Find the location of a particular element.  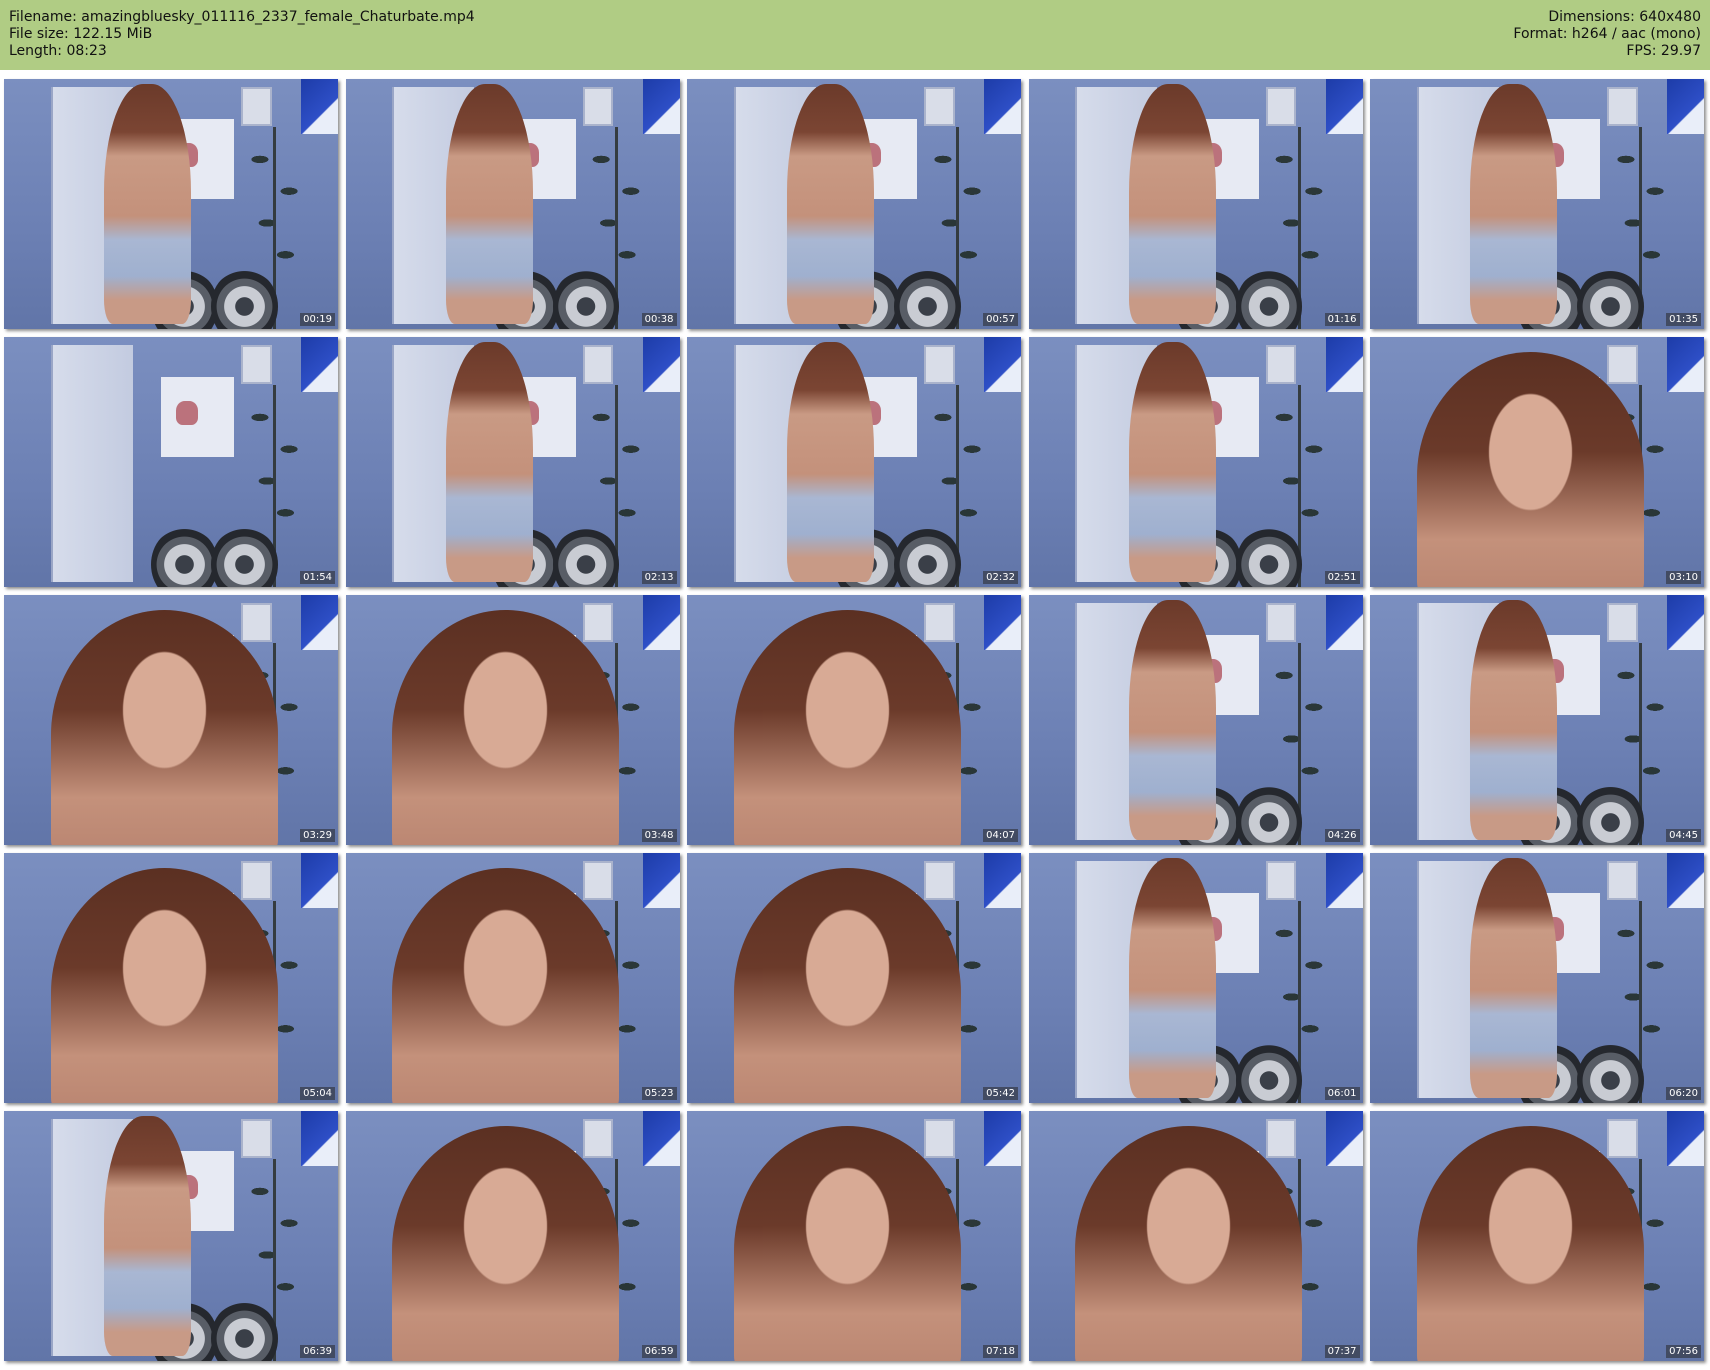

timestamp-label: 00:57 is located at coordinates (1000, 319).